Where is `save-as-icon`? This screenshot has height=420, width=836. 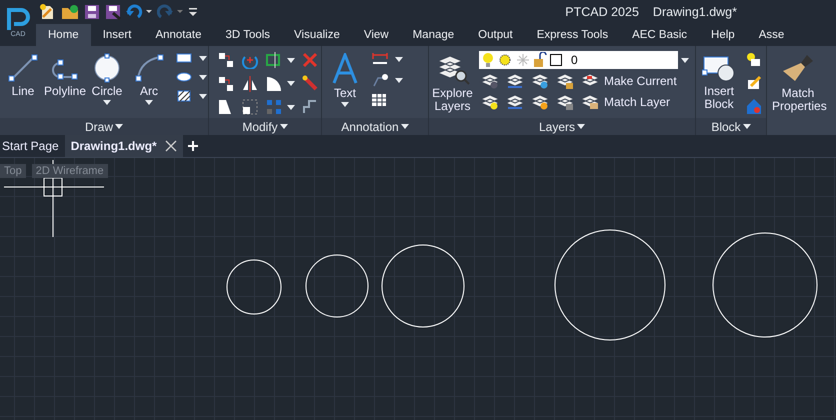
save-as-icon is located at coordinates (113, 12).